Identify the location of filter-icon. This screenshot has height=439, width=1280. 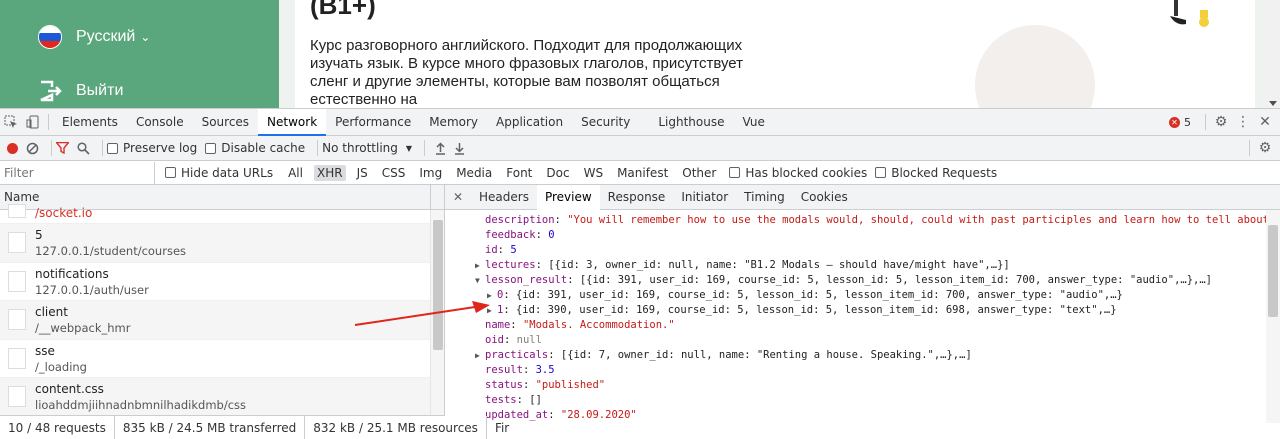
(62, 148).